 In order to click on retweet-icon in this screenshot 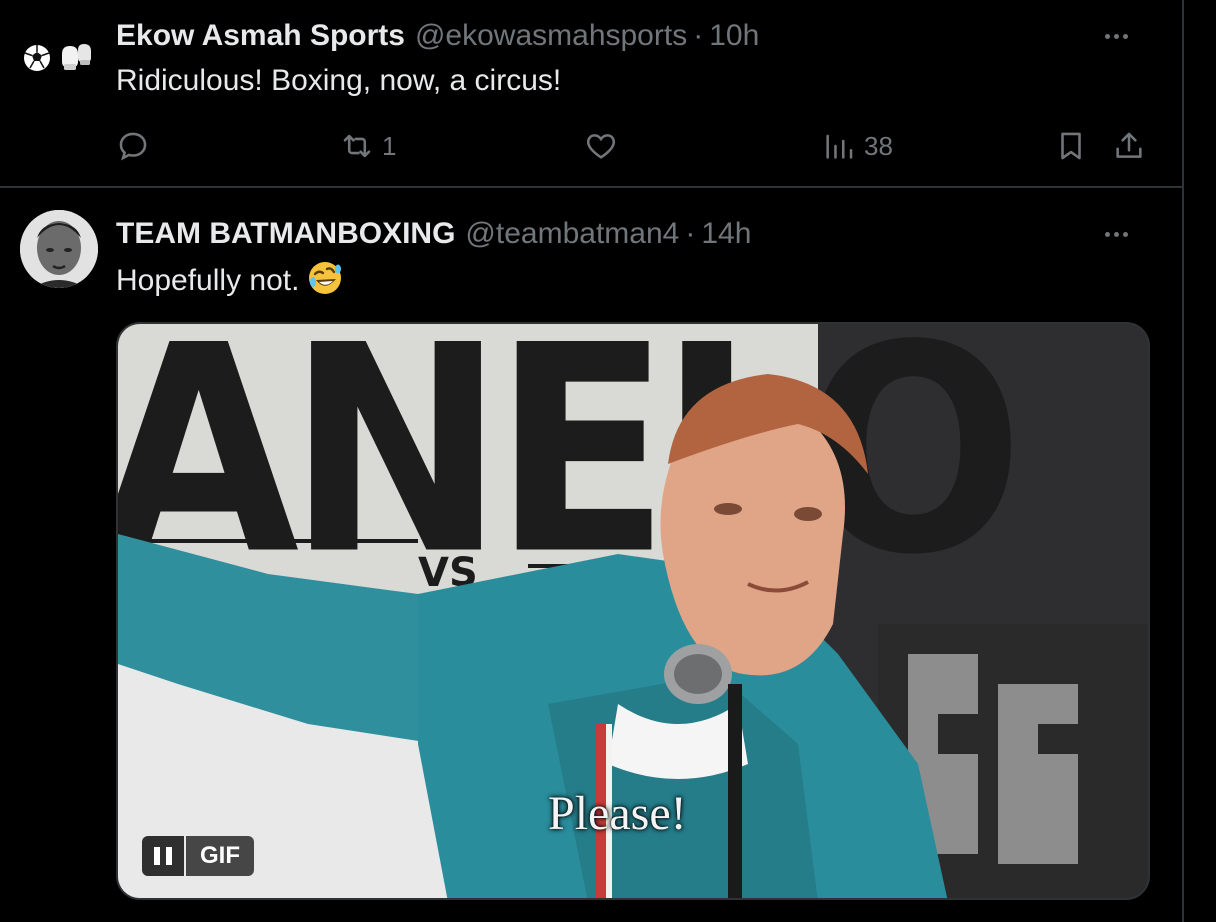, I will do `click(357, 146)`.